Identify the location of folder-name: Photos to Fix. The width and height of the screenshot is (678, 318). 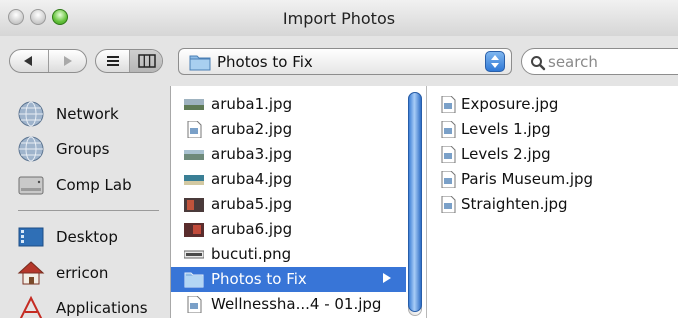
(259, 279).